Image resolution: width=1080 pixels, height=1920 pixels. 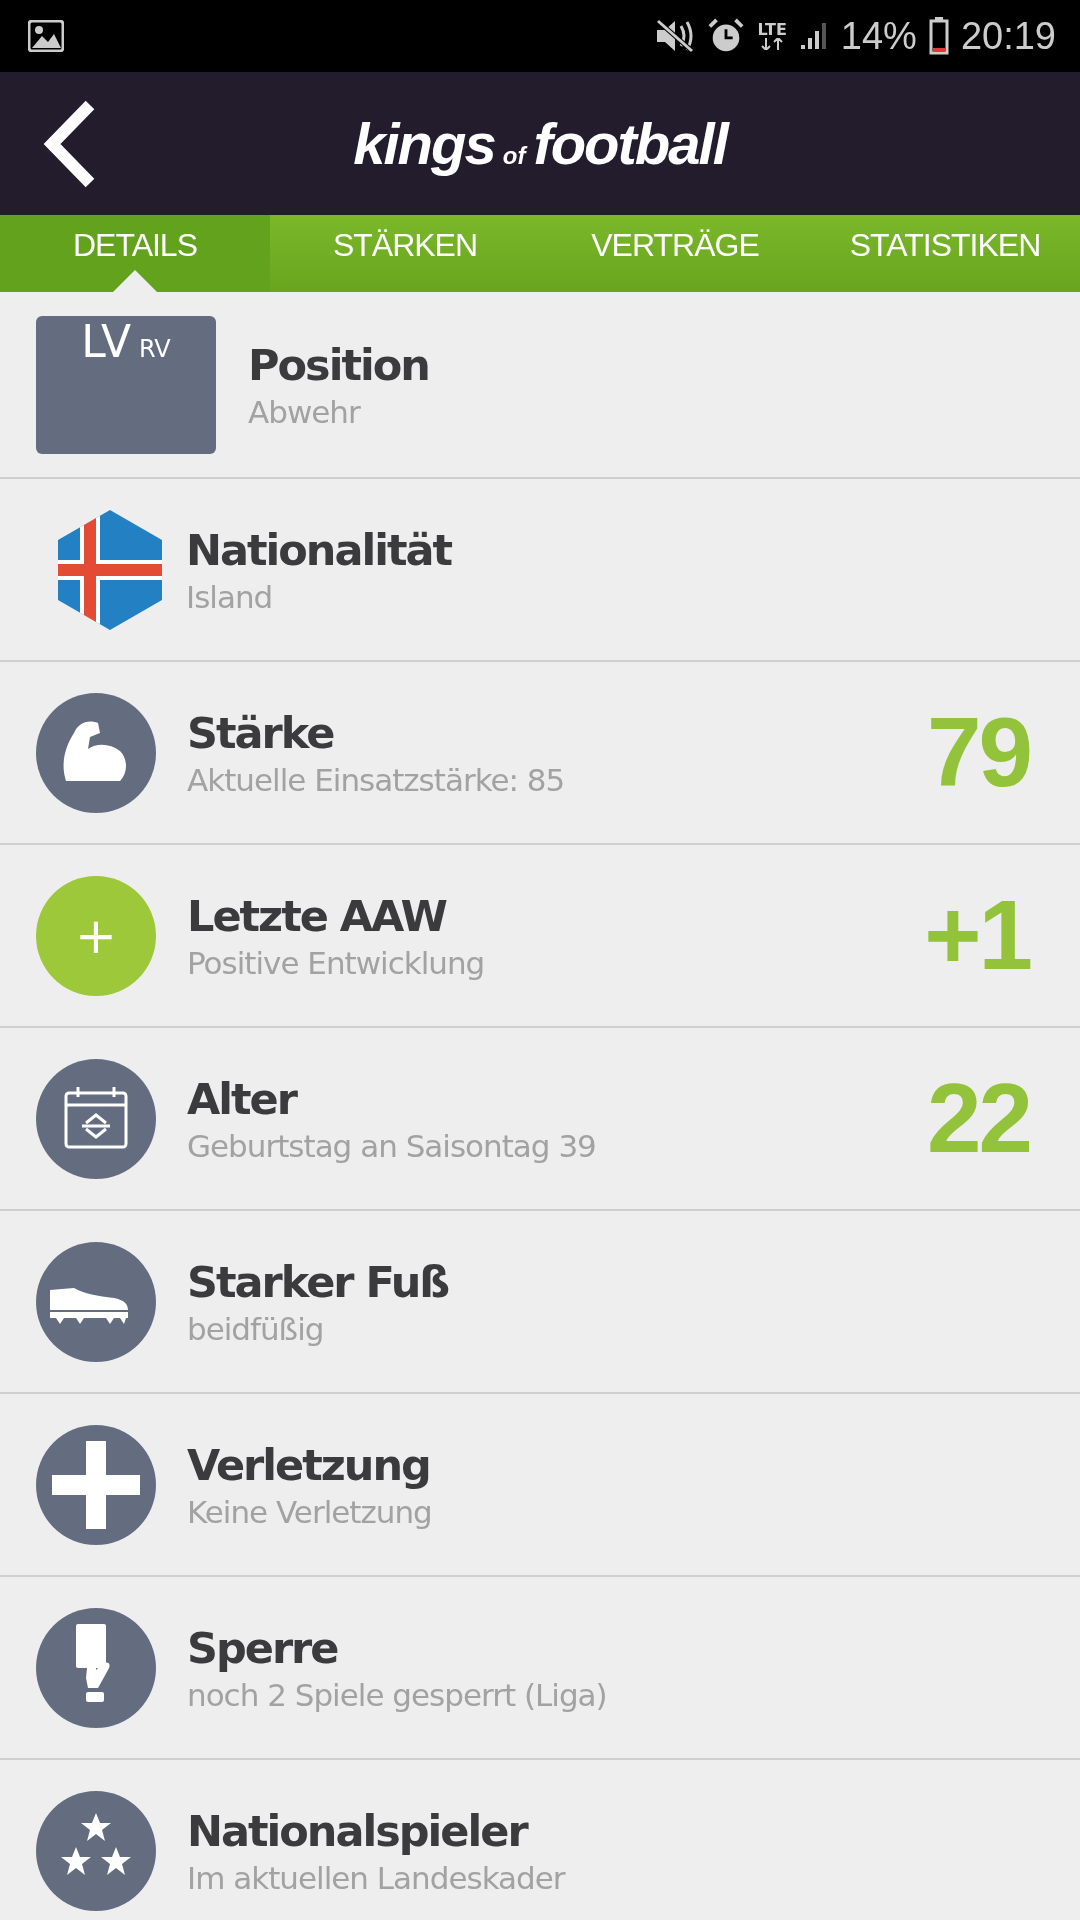 I want to click on medical-cross-icon, so click(x=96, y=1484).